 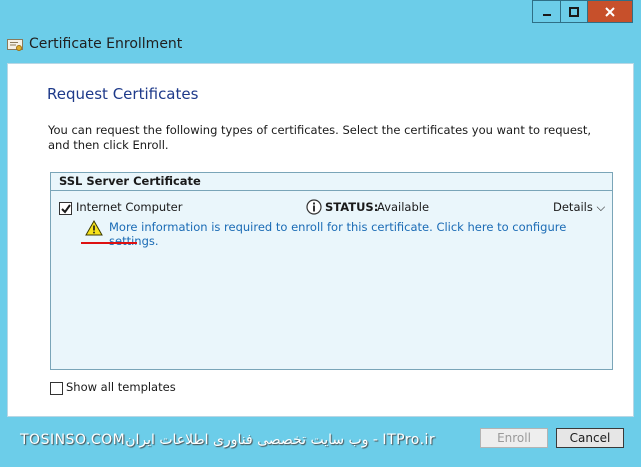 What do you see at coordinates (121, 387) in the screenshot?
I see `show-all-templates-label: Show all templates` at bounding box center [121, 387].